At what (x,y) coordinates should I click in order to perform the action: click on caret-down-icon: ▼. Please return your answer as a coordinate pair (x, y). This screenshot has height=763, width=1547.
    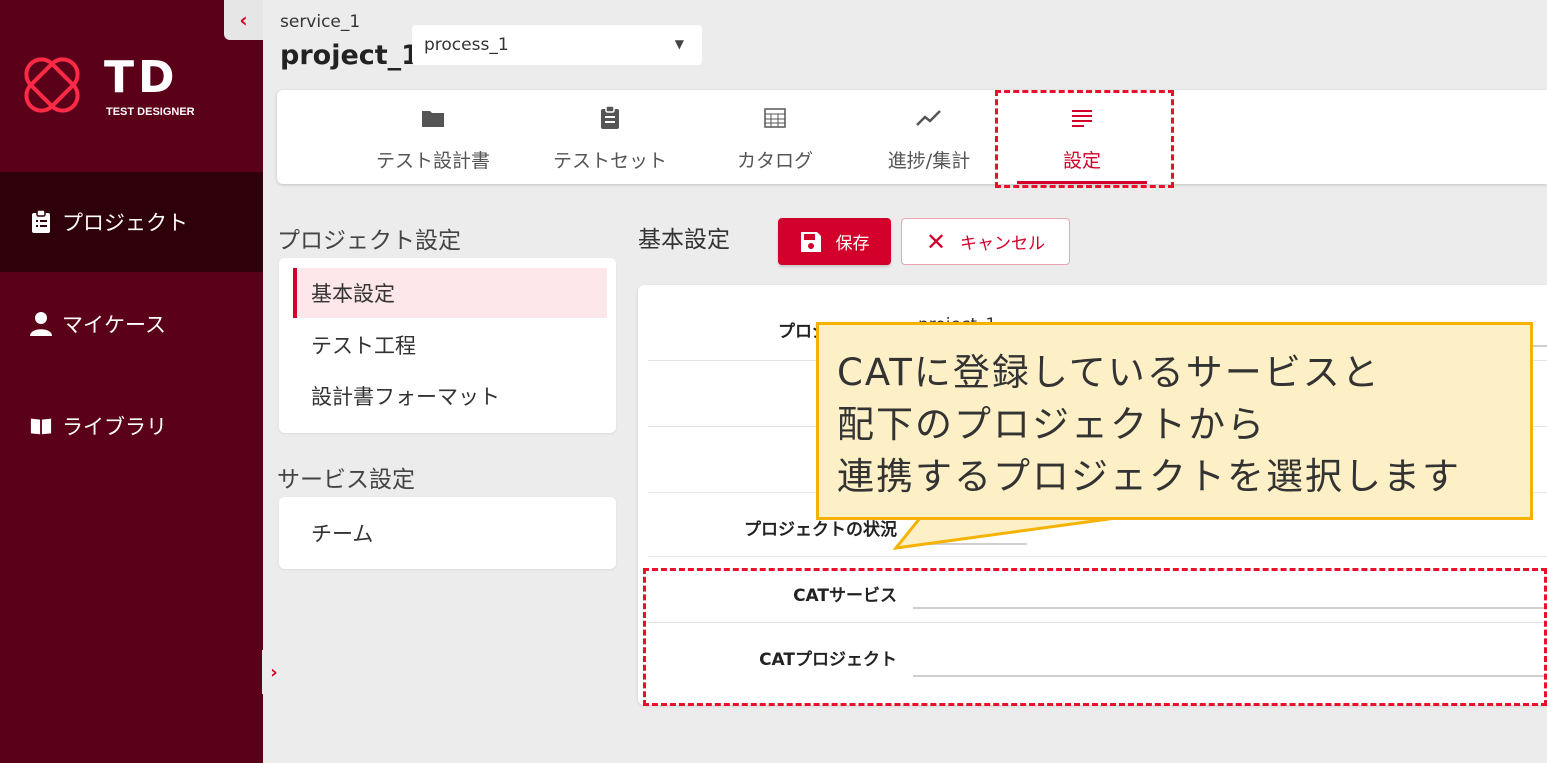
    Looking at the image, I should click on (679, 44).